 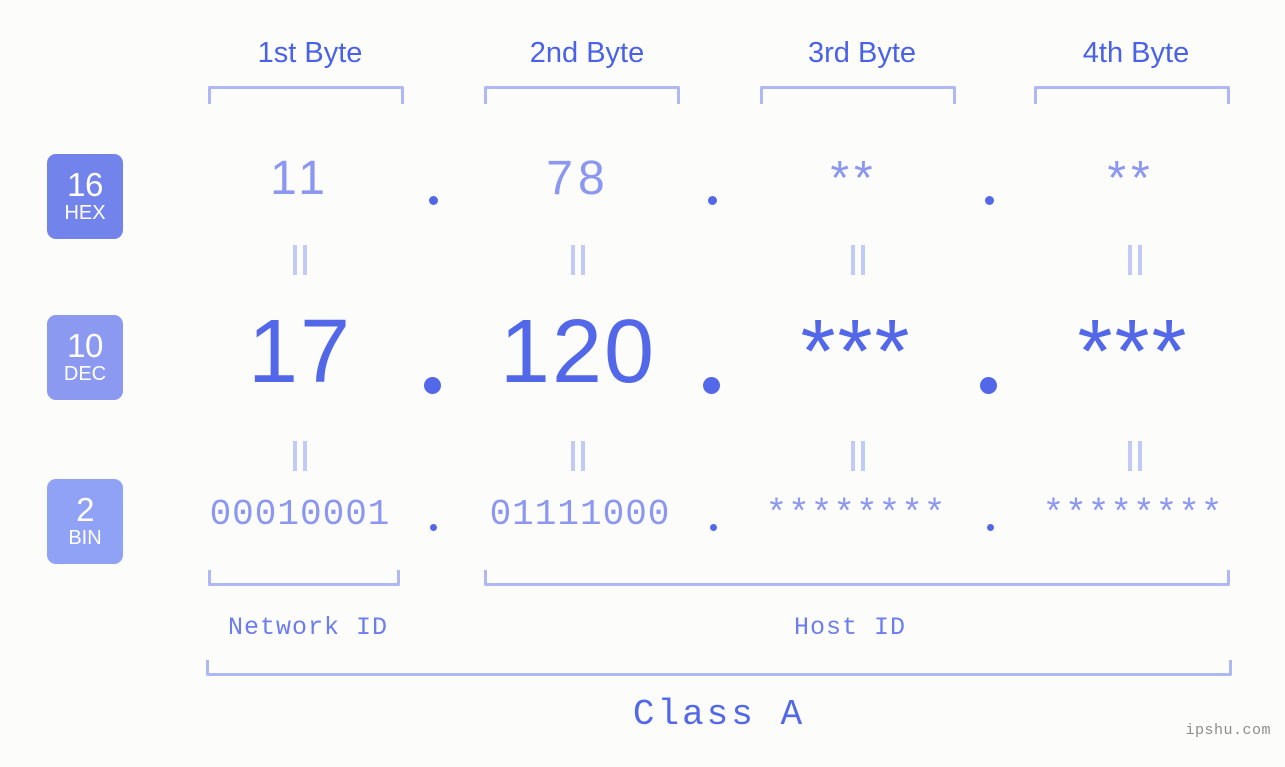 I want to click on dec-byte-3: ***, so click(x=856, y=352).